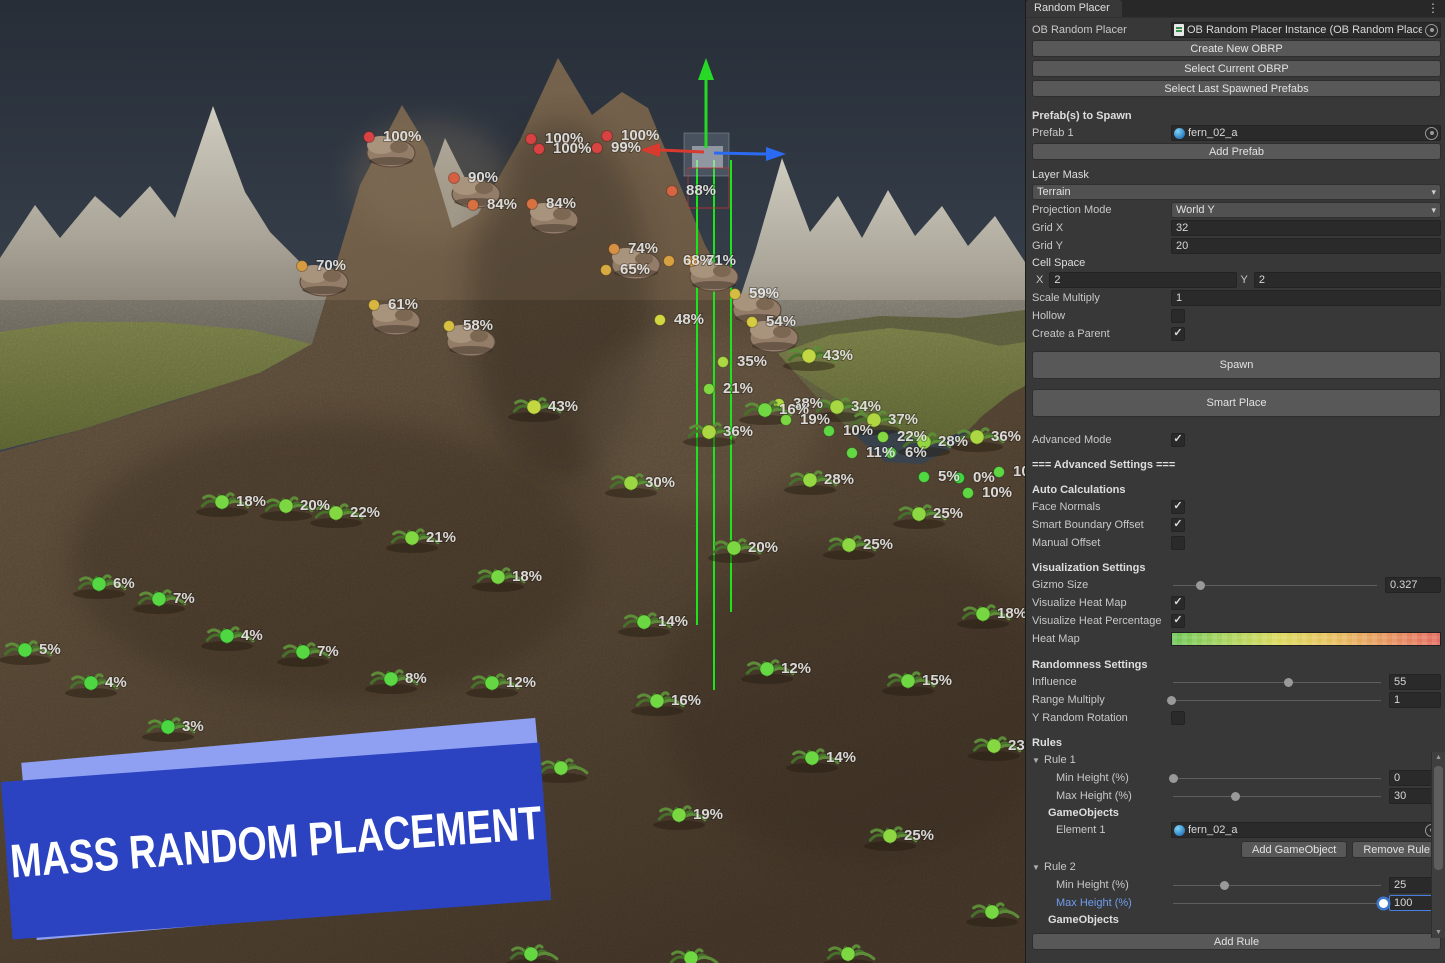  I want to click on rule1-element1-field: fern_02_a, so click(1306, 830).